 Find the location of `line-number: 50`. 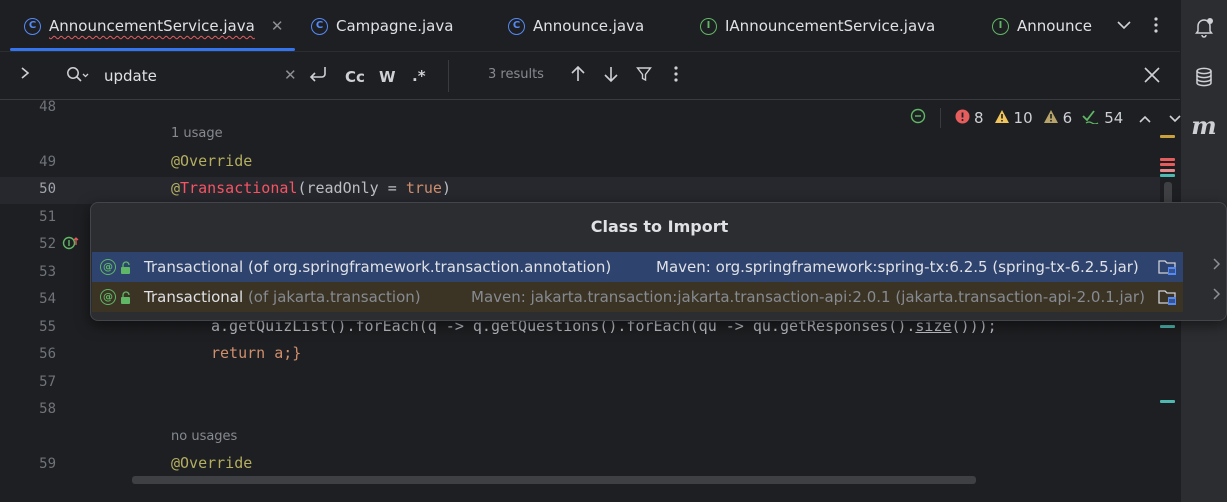

line-number: 50 is located at coordinates (47, 189).